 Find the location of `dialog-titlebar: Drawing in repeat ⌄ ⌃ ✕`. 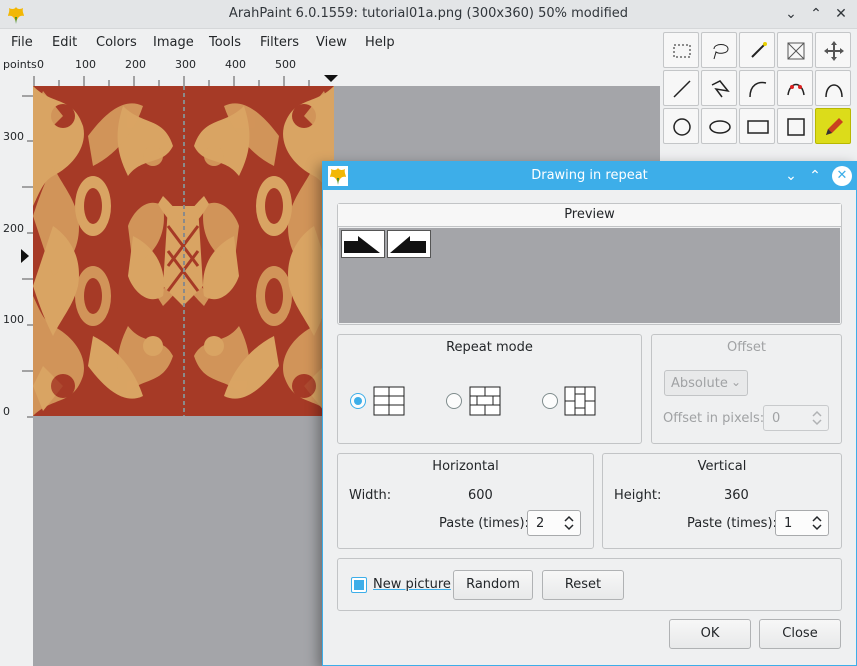

dialog-titlebar: Drawing in repeat ⌄ ⌃ ✕ is located at coordinates (589, 176).